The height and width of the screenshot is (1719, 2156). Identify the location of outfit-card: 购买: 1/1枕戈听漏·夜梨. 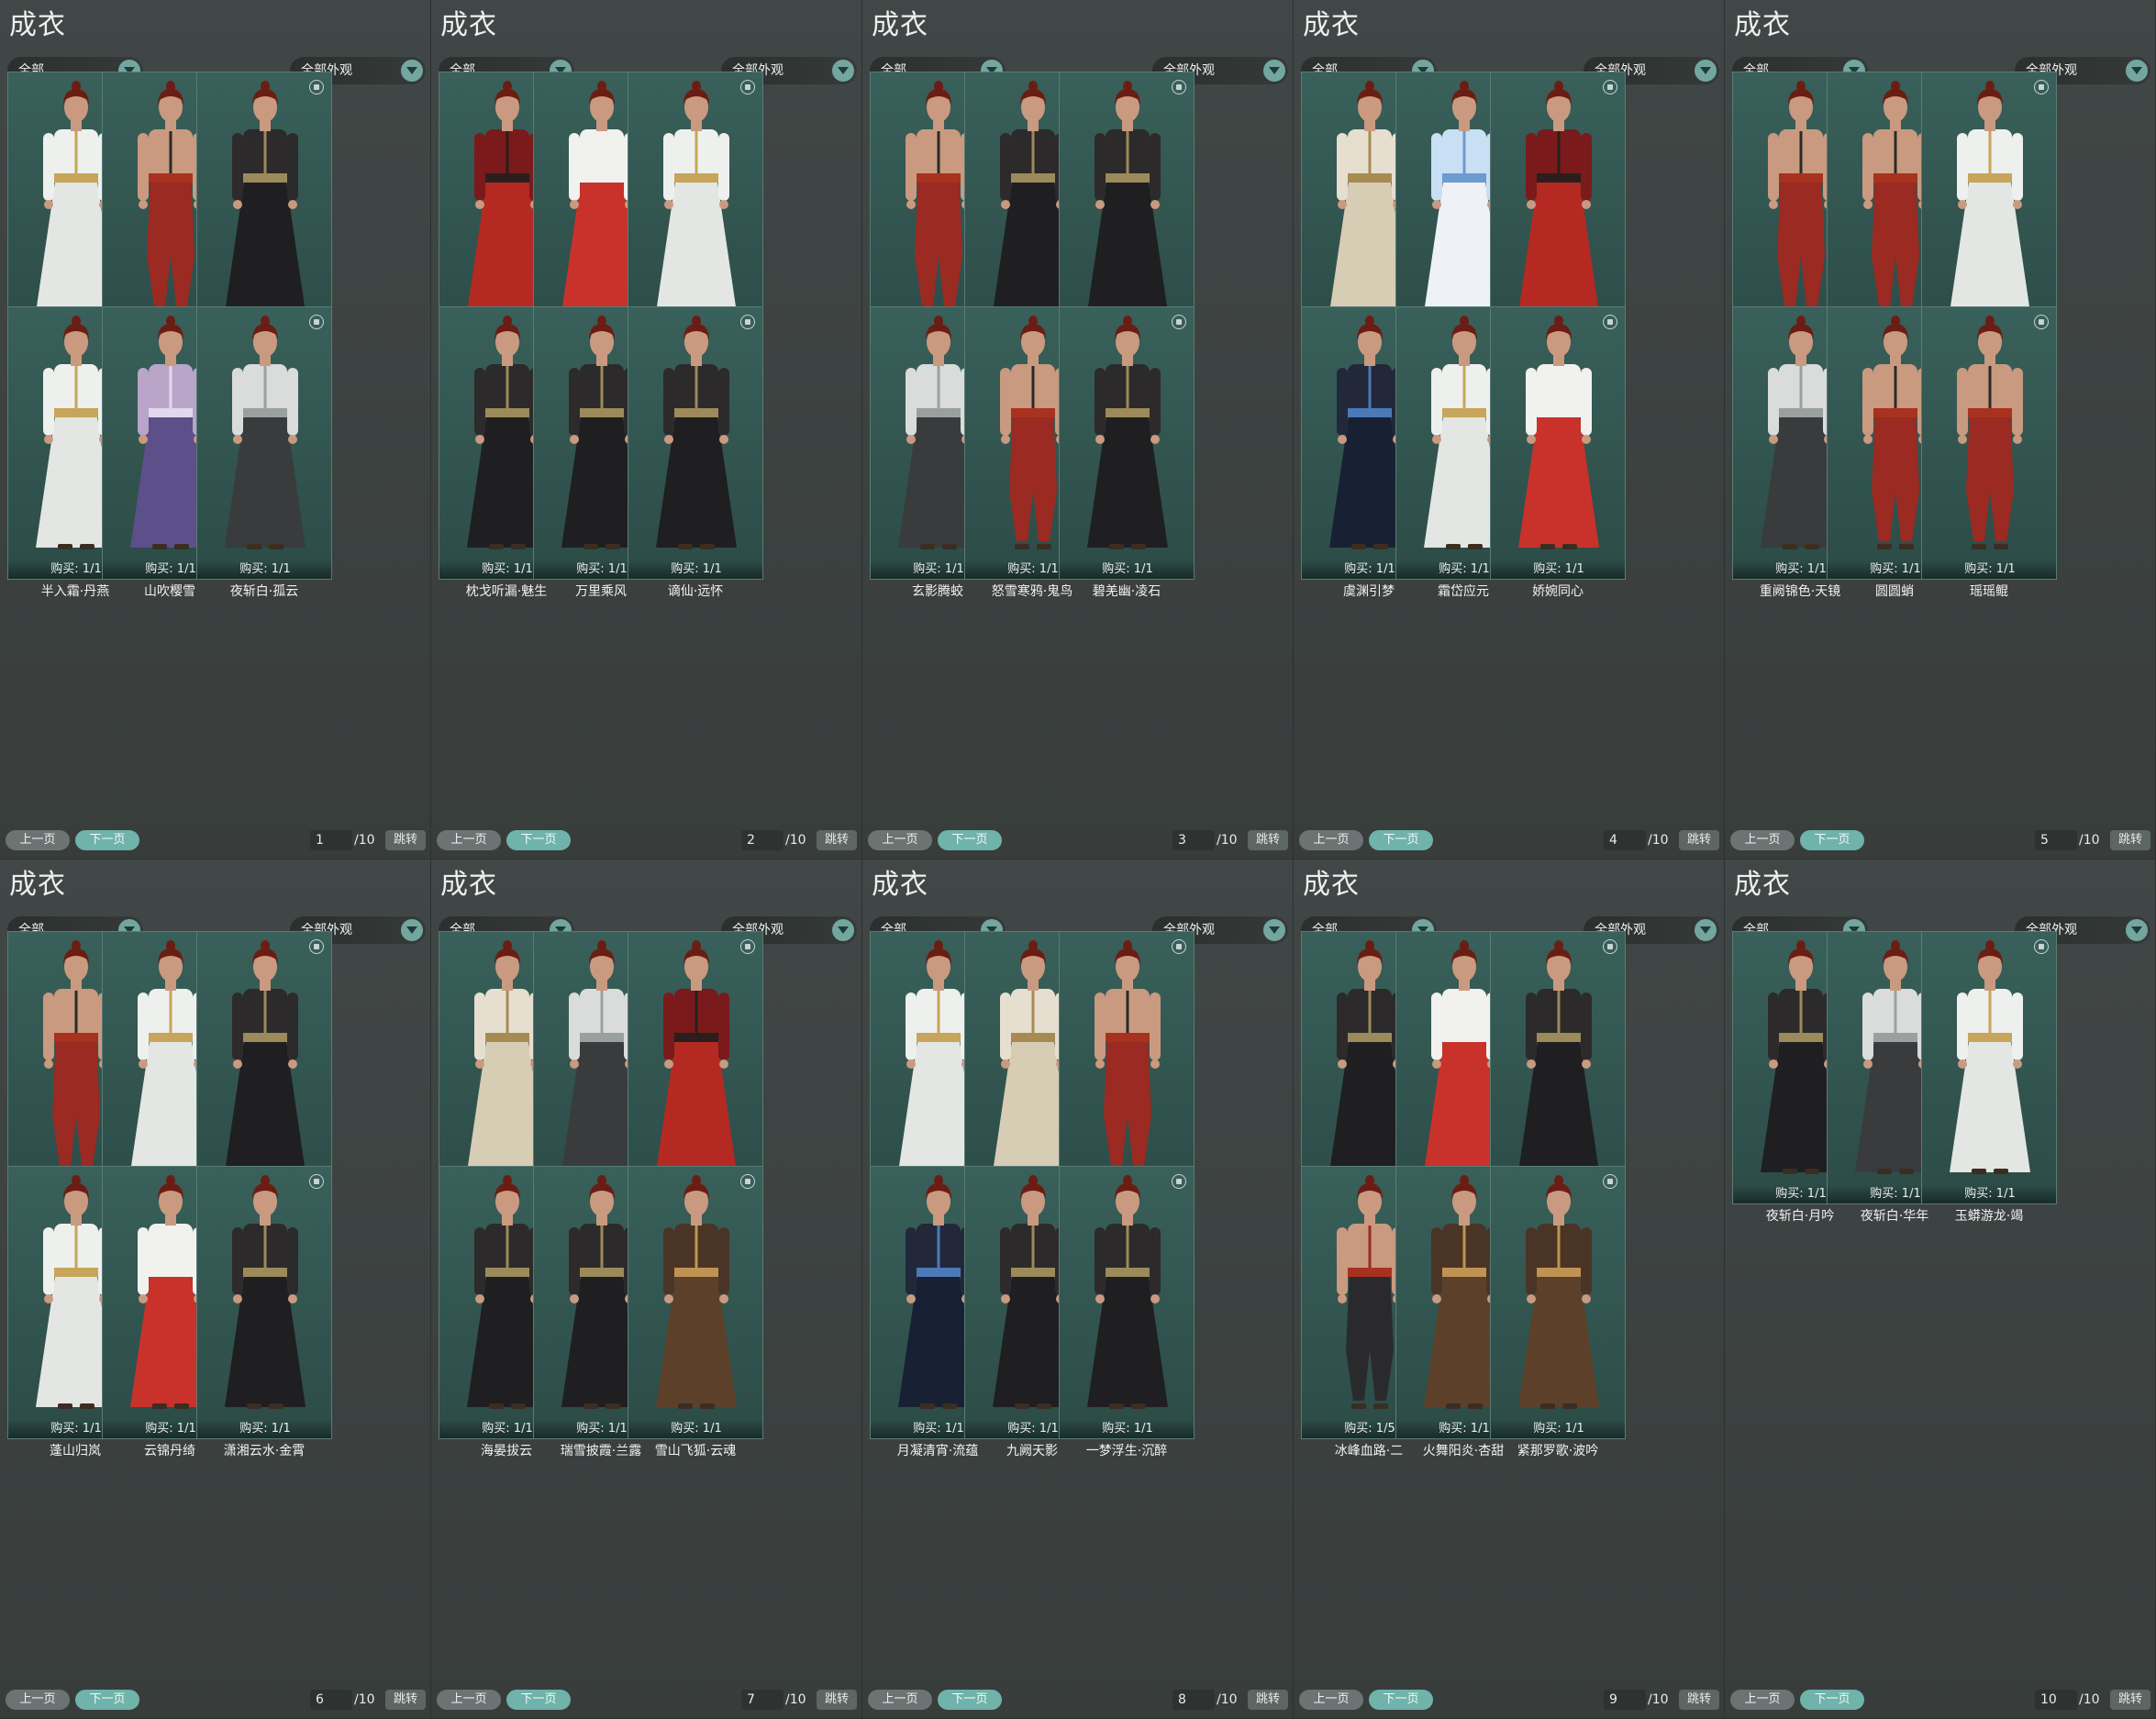
(696, 218).